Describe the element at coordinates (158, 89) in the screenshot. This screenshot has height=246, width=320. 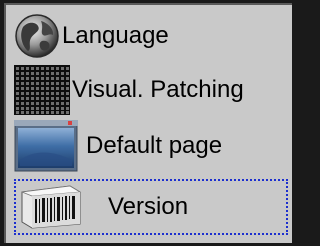
I see `menu-item-label: Visual. Patching` at that location.